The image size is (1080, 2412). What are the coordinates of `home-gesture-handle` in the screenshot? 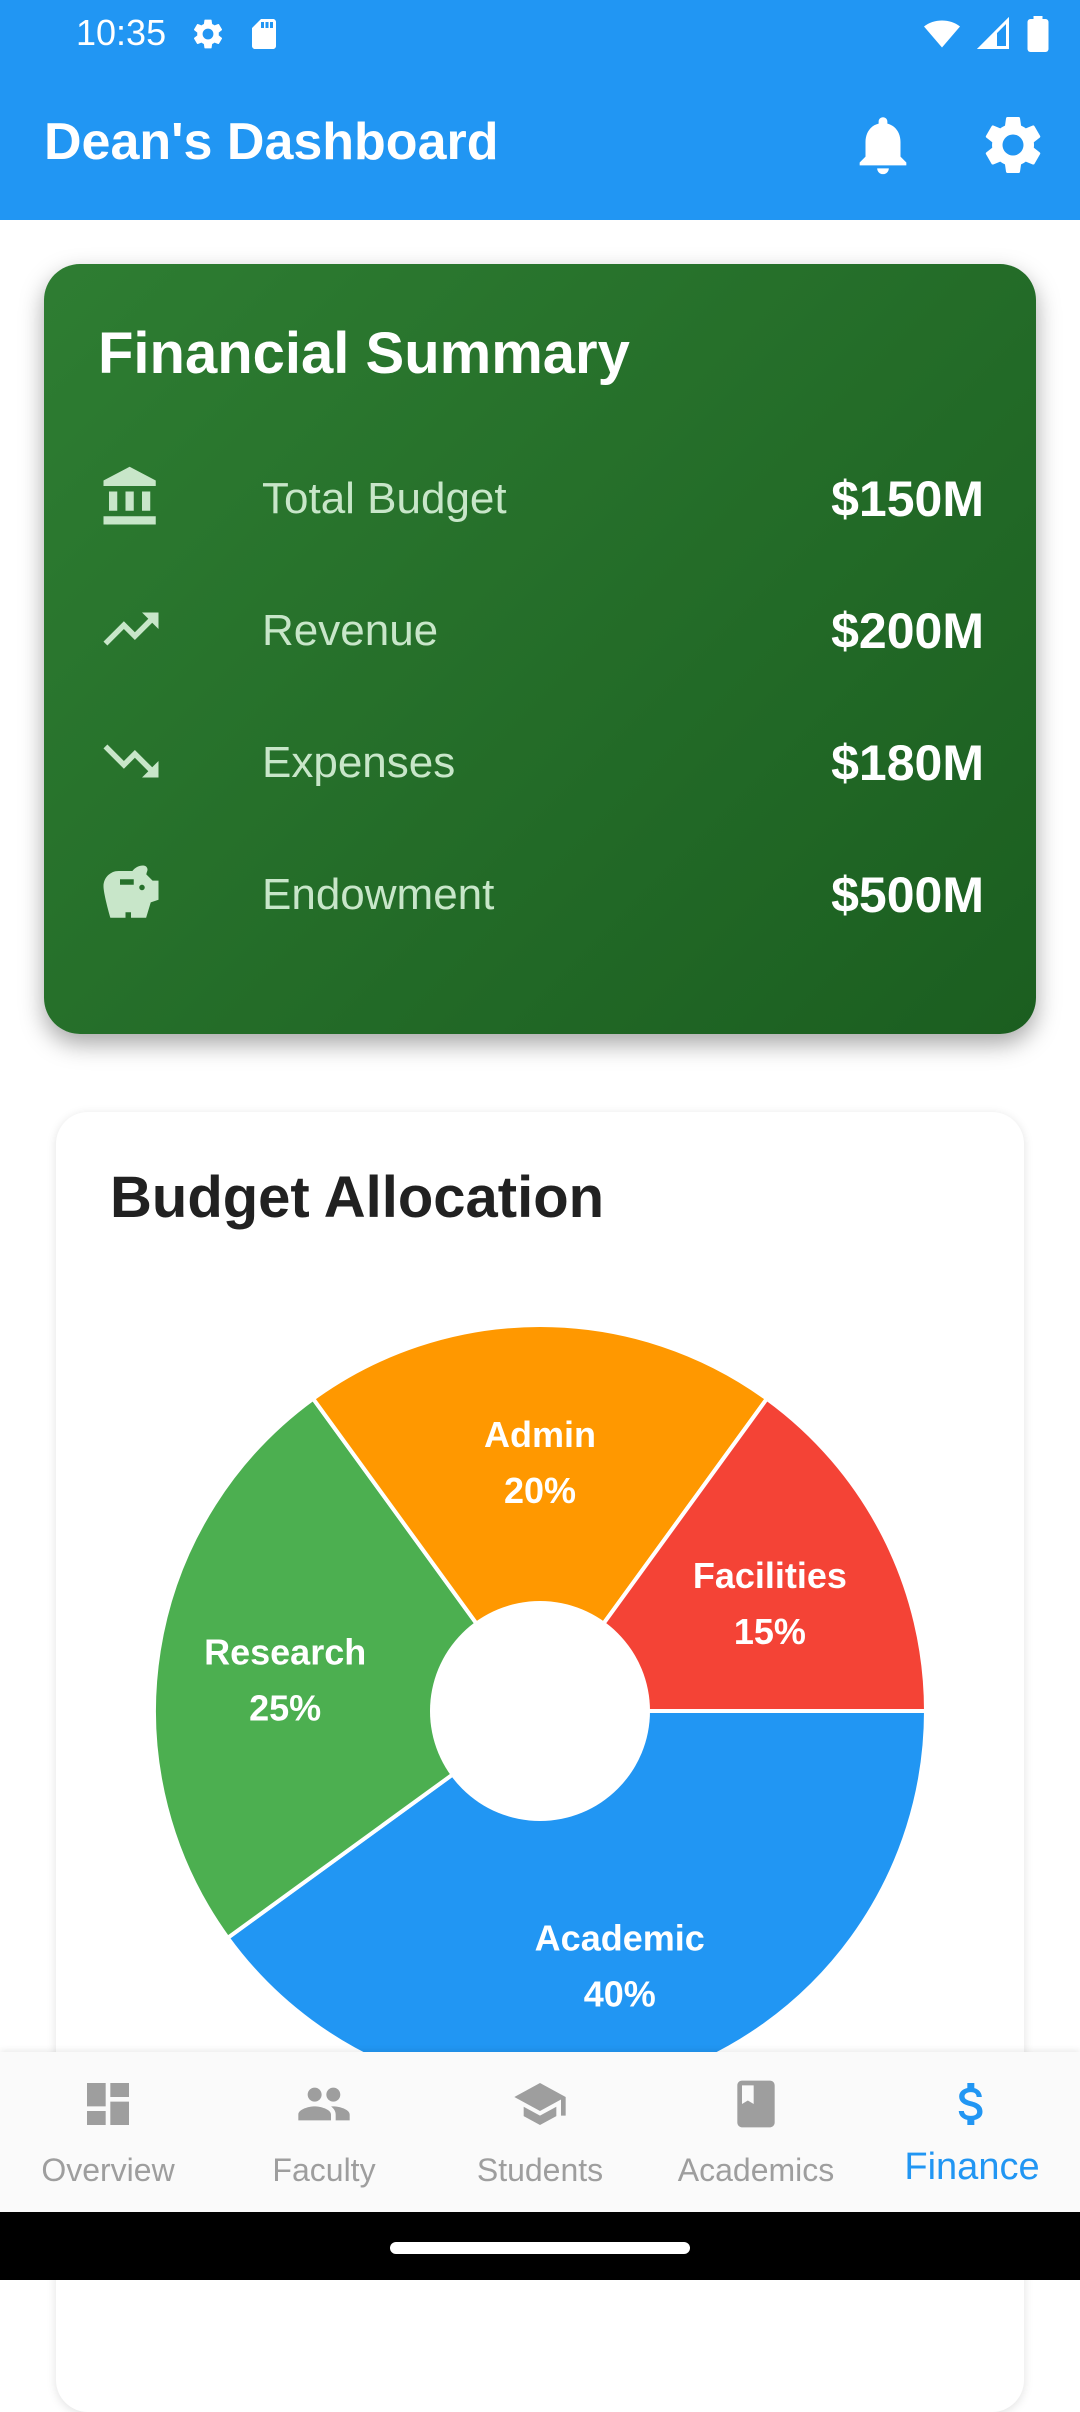 It's located at (540, 2248).